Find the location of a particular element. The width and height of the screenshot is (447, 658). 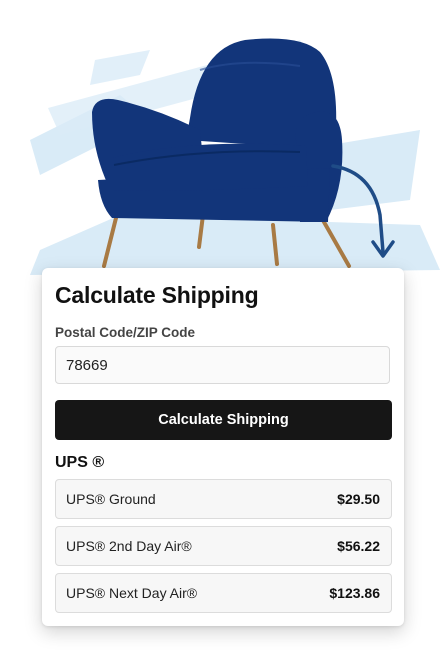

shipping-option-2nd-day-air: UPS® 2nd Day Air® $56.22 is located at coordinates (223, 546).